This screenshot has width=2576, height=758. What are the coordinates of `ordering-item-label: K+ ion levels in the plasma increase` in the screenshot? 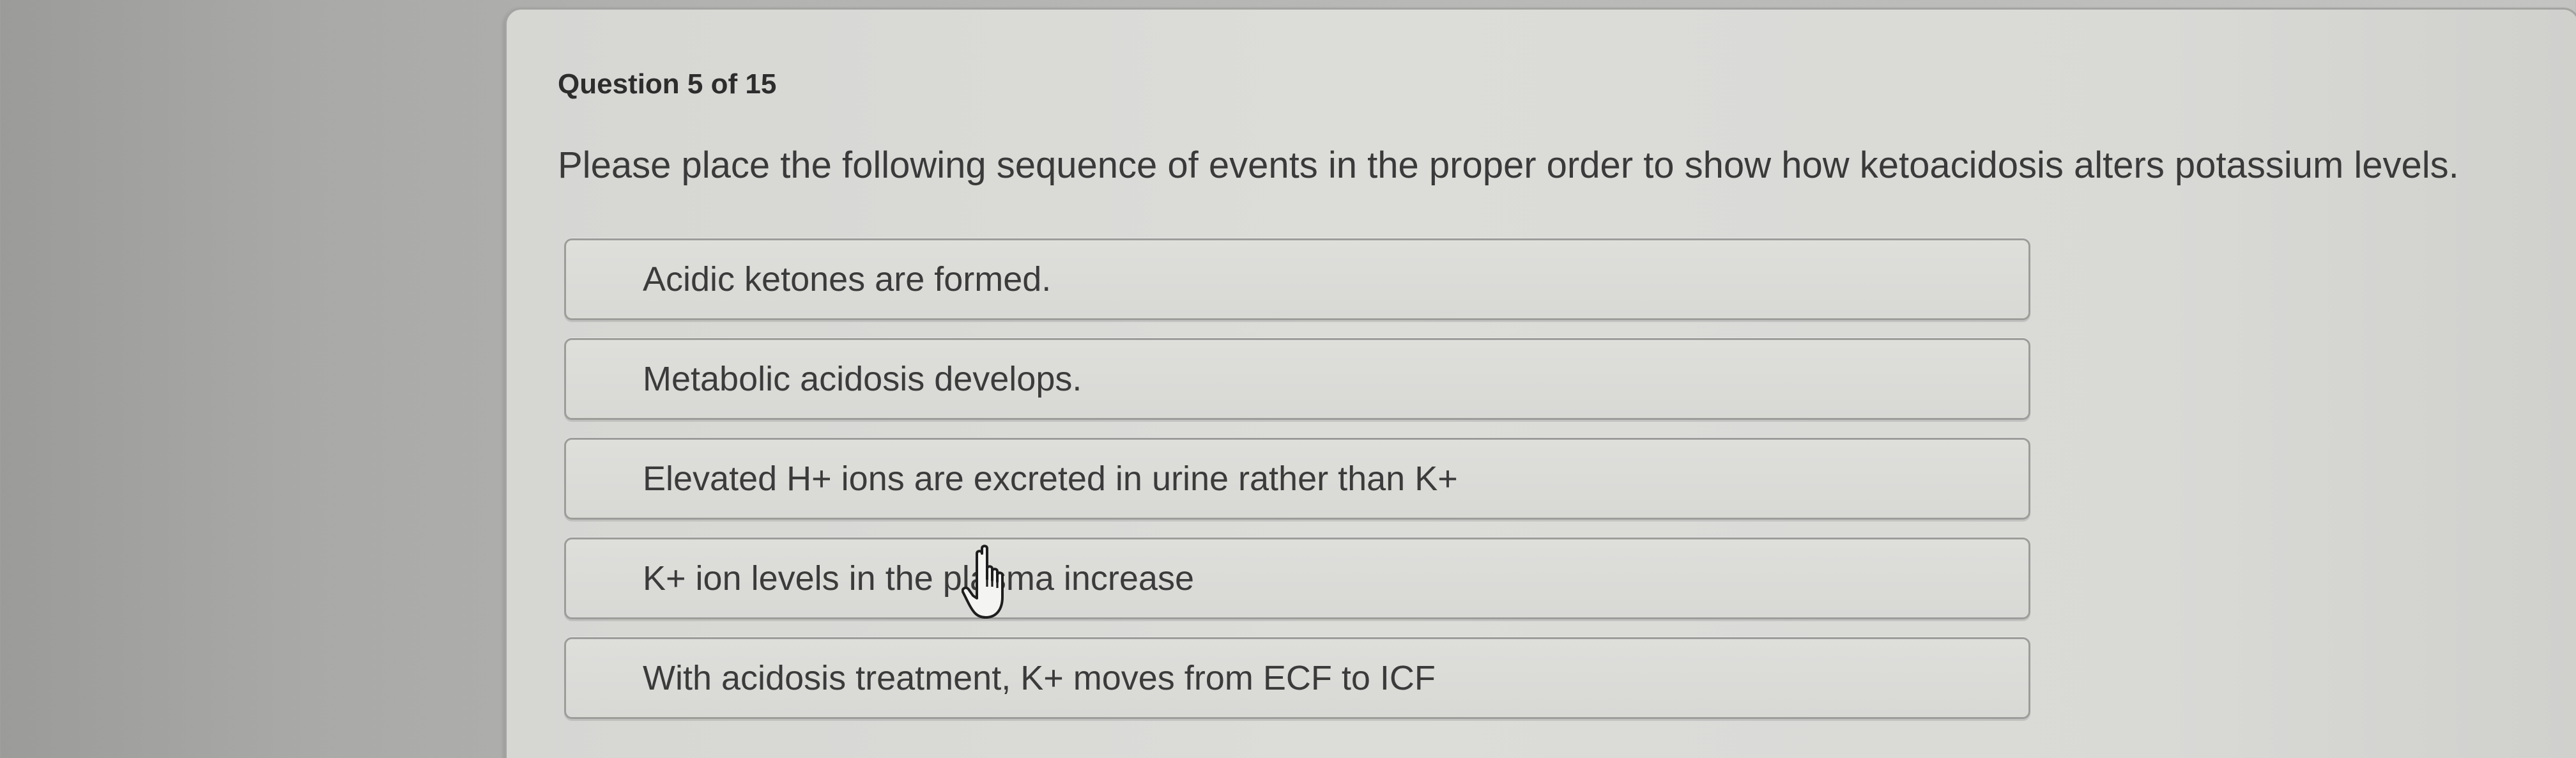 It's located at (918, 578).